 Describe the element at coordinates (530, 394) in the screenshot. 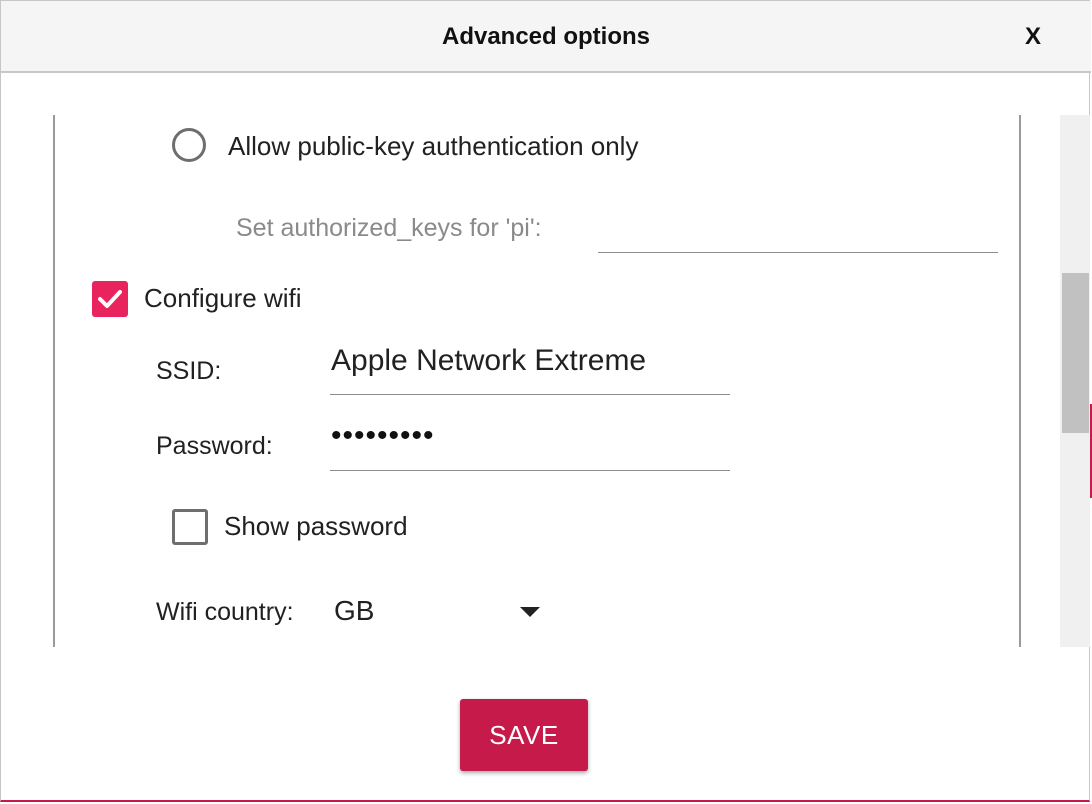

I see `ssid-input` at that location.